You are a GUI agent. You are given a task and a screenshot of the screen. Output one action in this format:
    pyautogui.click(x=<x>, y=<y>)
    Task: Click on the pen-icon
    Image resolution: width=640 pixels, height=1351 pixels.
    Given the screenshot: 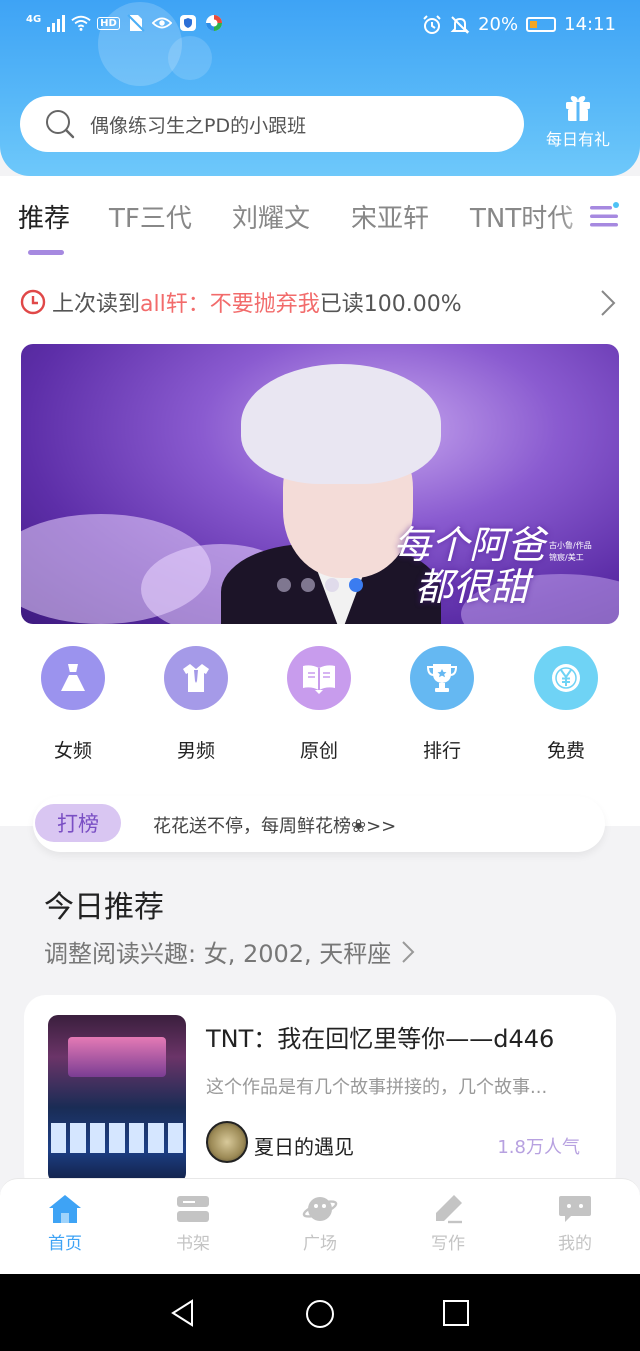 What is the action you would take?
    pyautogui.click(x=449, y=1209)
    